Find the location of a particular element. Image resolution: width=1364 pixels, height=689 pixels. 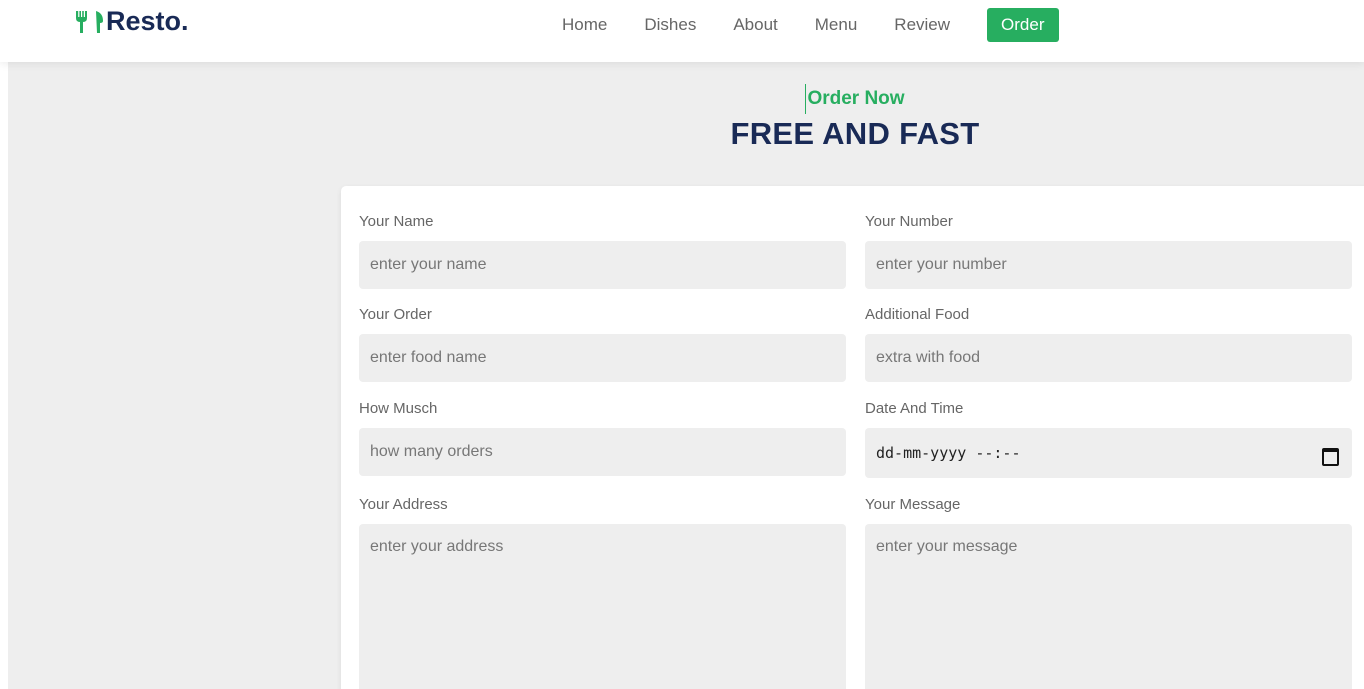

nav-menu: Menu is located at coordinates (836, 25).